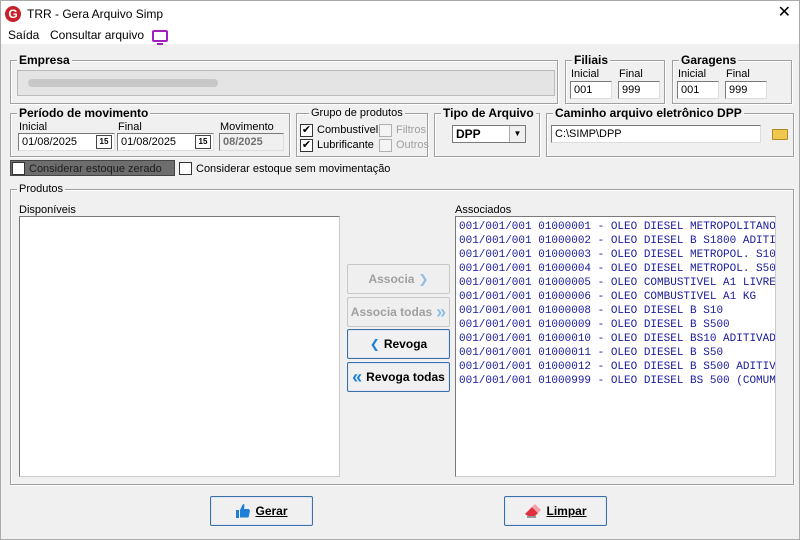 The height and width of the screenshot is (540, 800). I want to click on limpar-button: Limpar, so click(555, 511).